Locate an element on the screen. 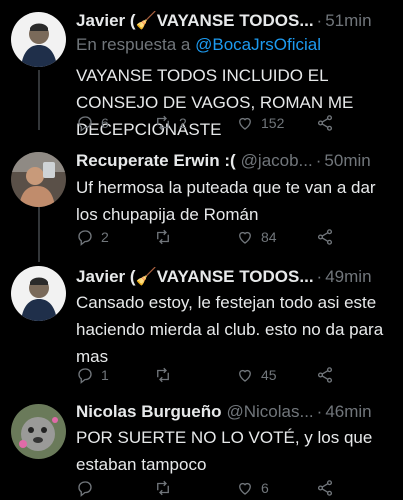 The image size is (403, 500). action-bar: 2 84 is located at coordinates (226, 237).